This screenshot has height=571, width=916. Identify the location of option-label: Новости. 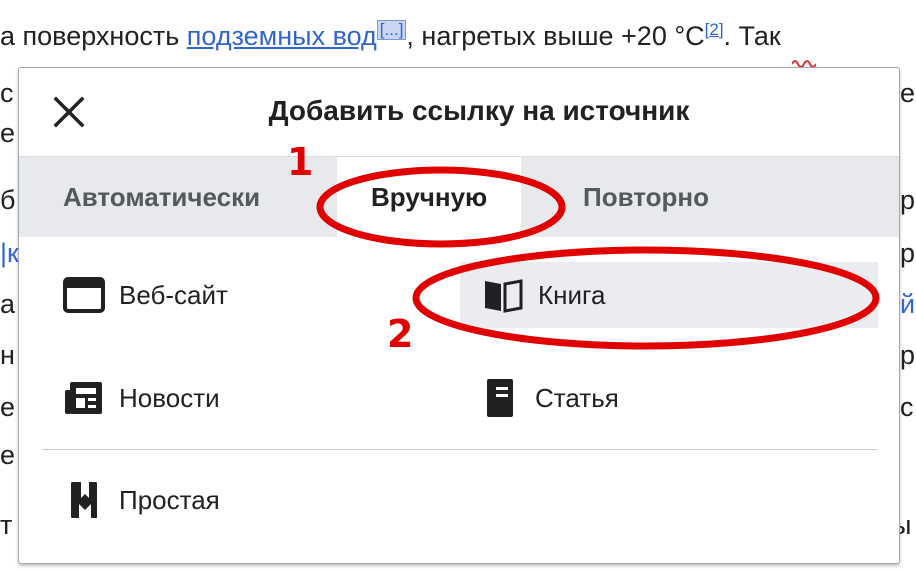
(169, 397).